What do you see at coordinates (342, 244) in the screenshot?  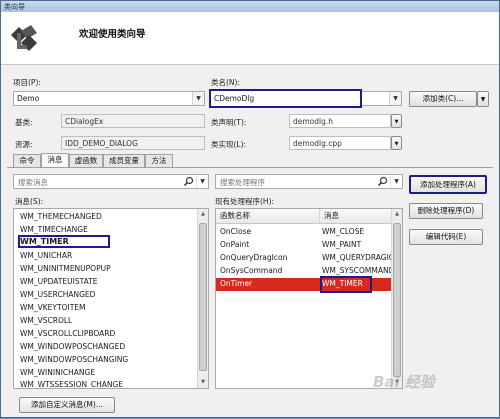 I see `message-name: WM_PAINT` at bounding box center [342, 244].